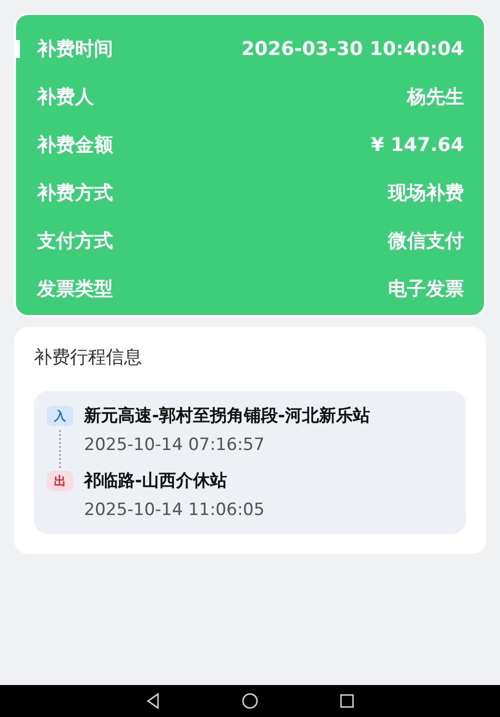  I want to click on stop-badge: 出, so click(60, 481).